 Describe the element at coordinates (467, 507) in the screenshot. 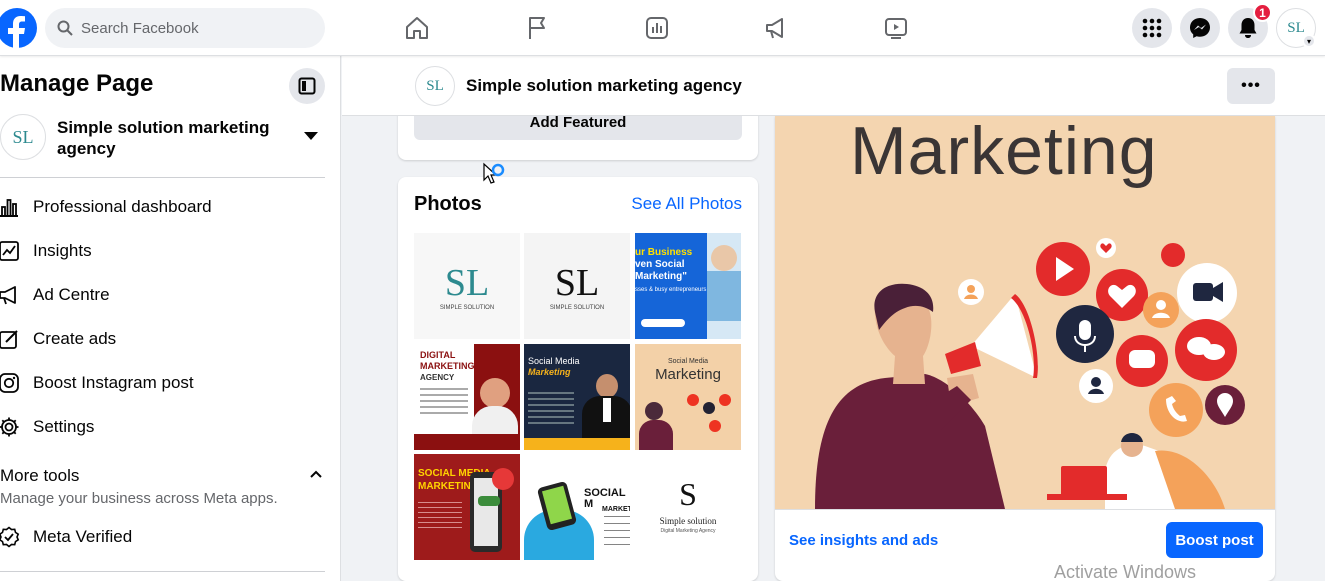

I see `photo-thumbnail: SOCIAL MEDIA MARKETING` at that location.